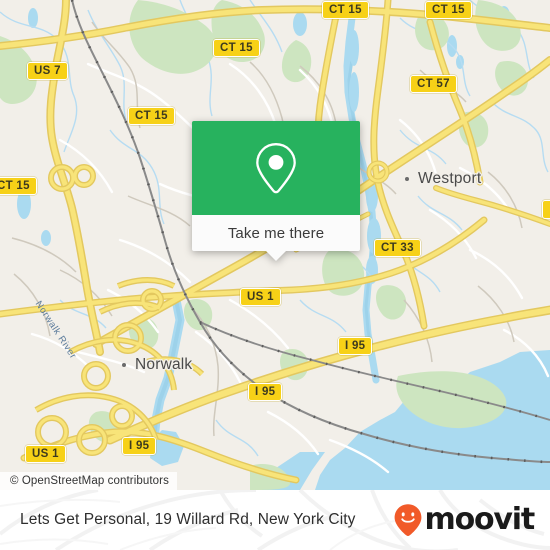  What do you see at coordinates (276, 255) in the screenshot?
I see `popup-pointer-tail` at bounding box center [276, 255].